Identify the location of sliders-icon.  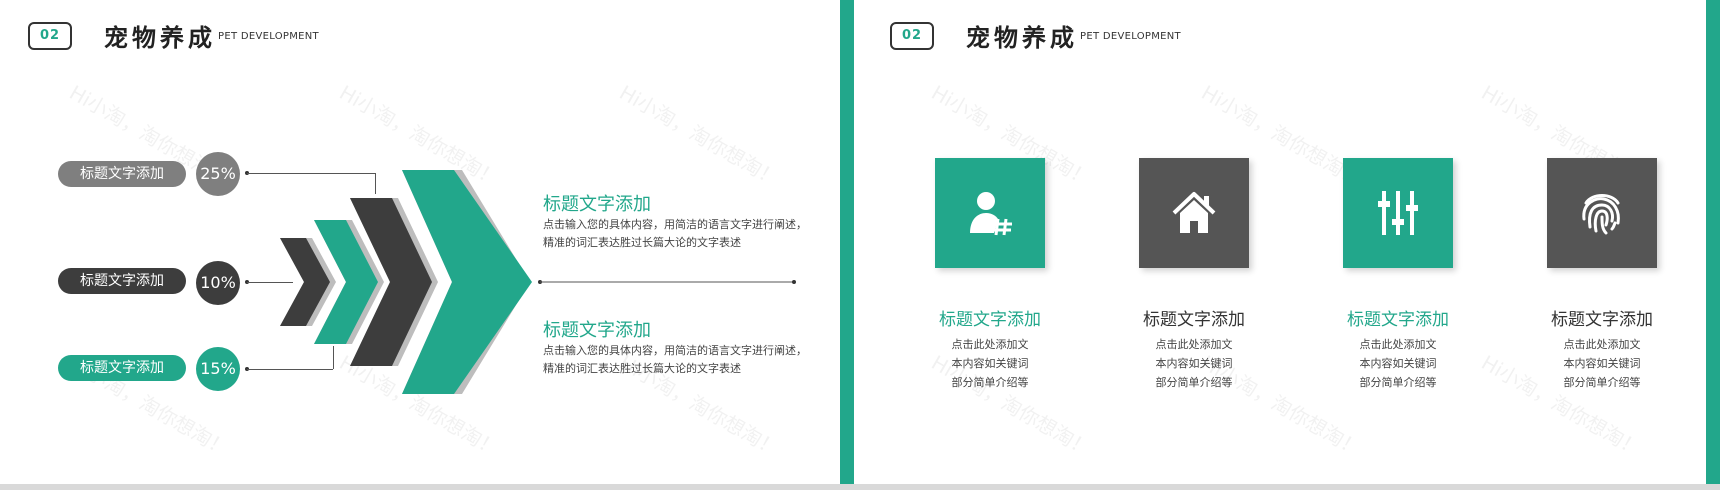
(1398, 213).